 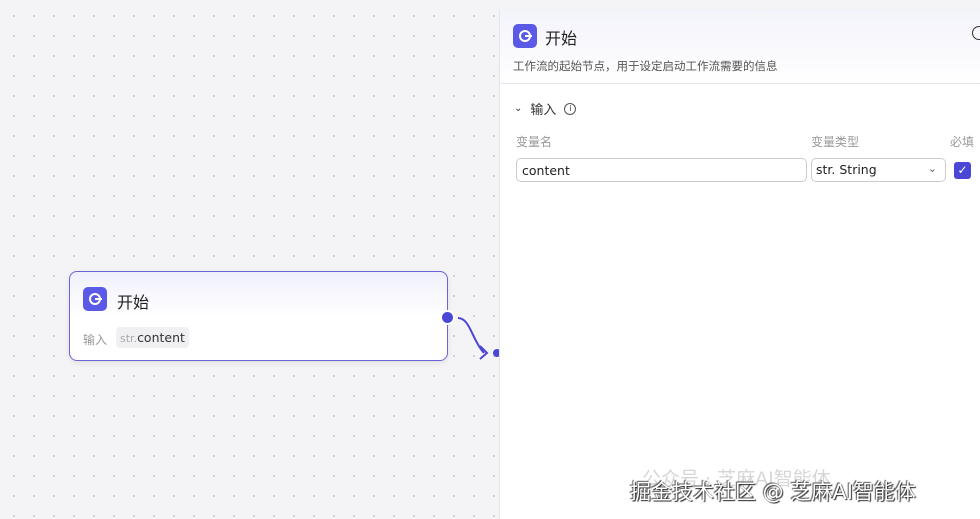 I want to click on panel-title: 开始, so click(x=561, y=38).